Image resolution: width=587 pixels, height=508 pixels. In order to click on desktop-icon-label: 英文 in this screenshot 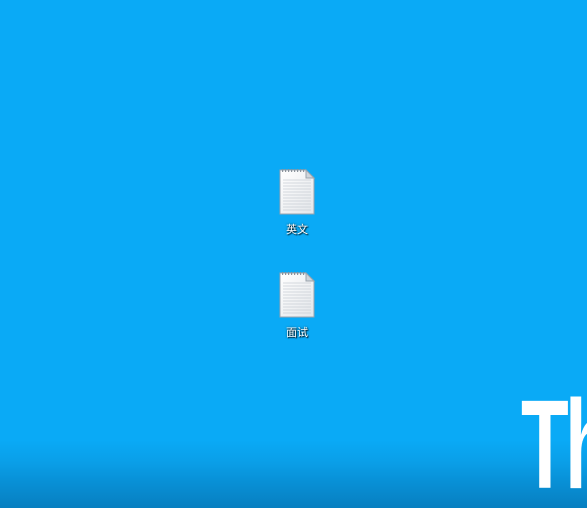, I will do `click(297, 229)`.